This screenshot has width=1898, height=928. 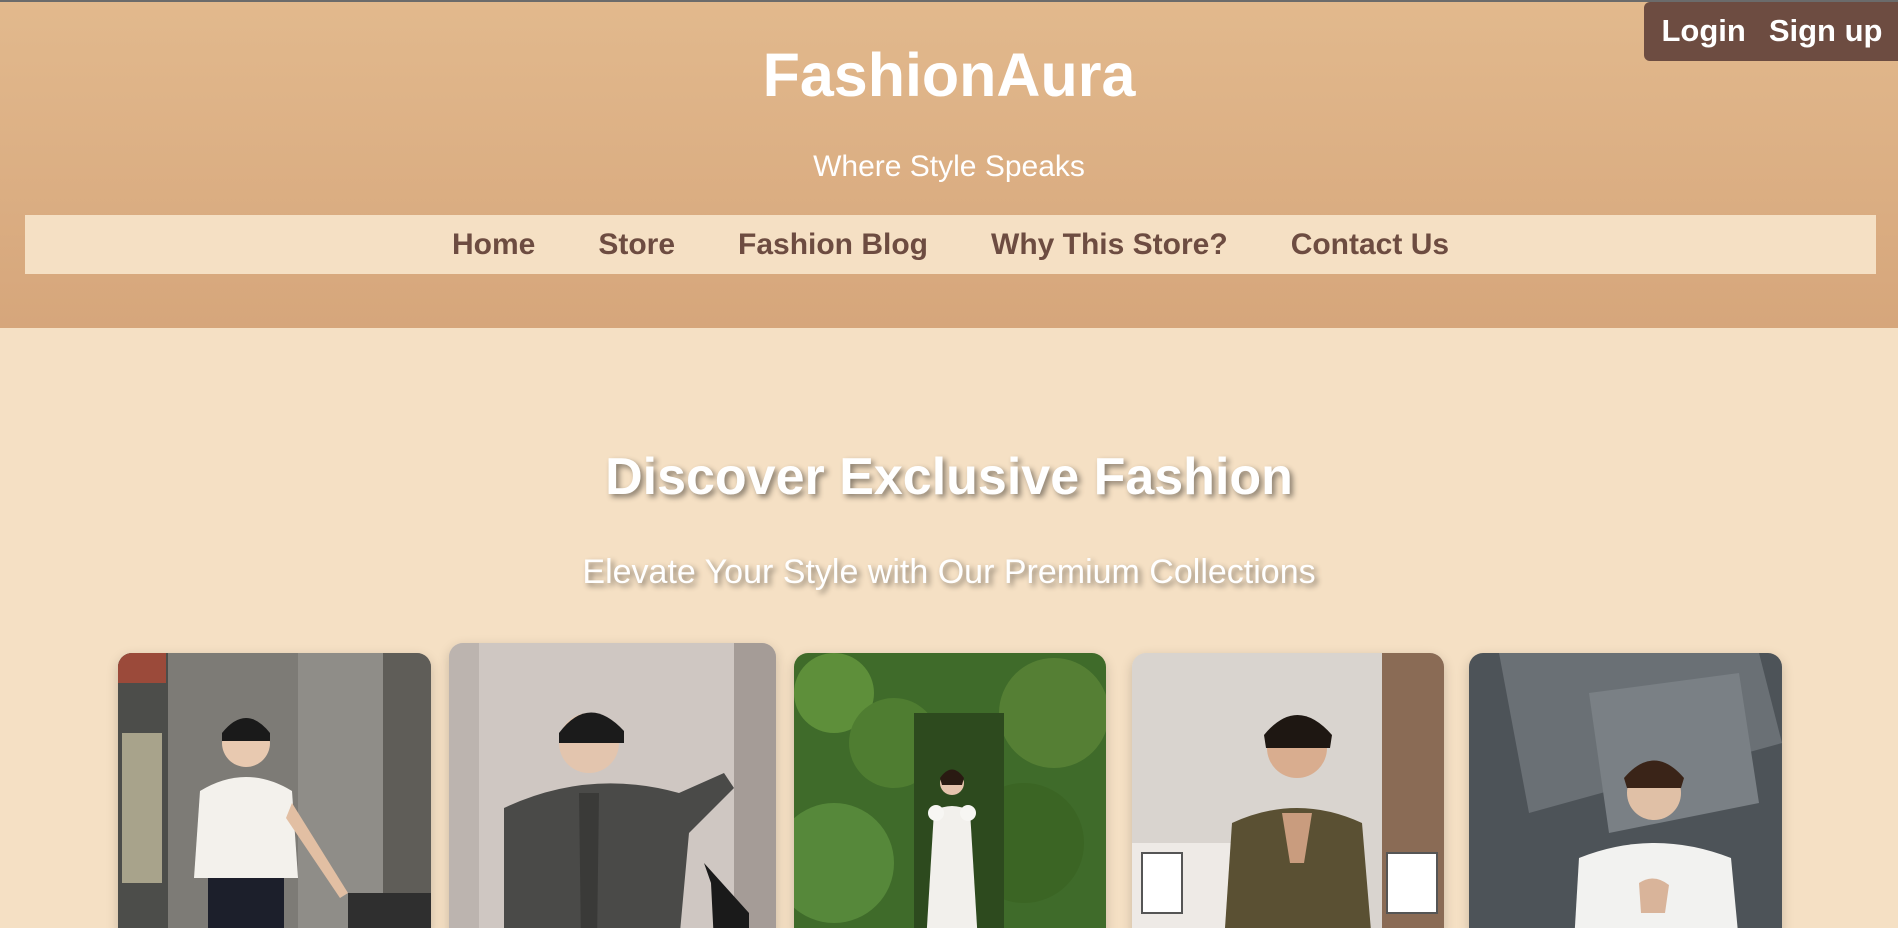 I want to click on nav-item-why-this-store: Why This Store?, so click(x=1109, y=245).